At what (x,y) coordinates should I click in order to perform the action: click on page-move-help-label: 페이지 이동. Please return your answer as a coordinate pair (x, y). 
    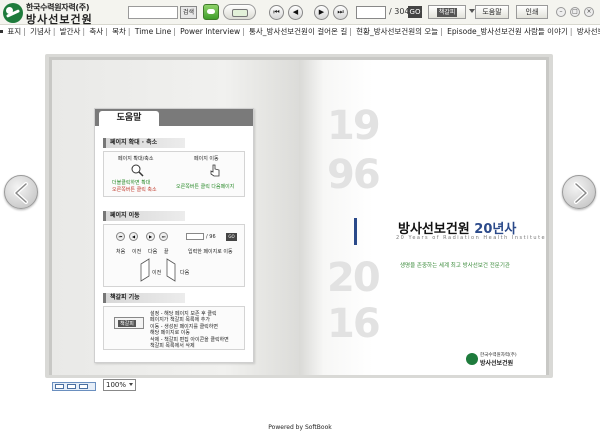
    Looking at the image, I should click on (206, 159).